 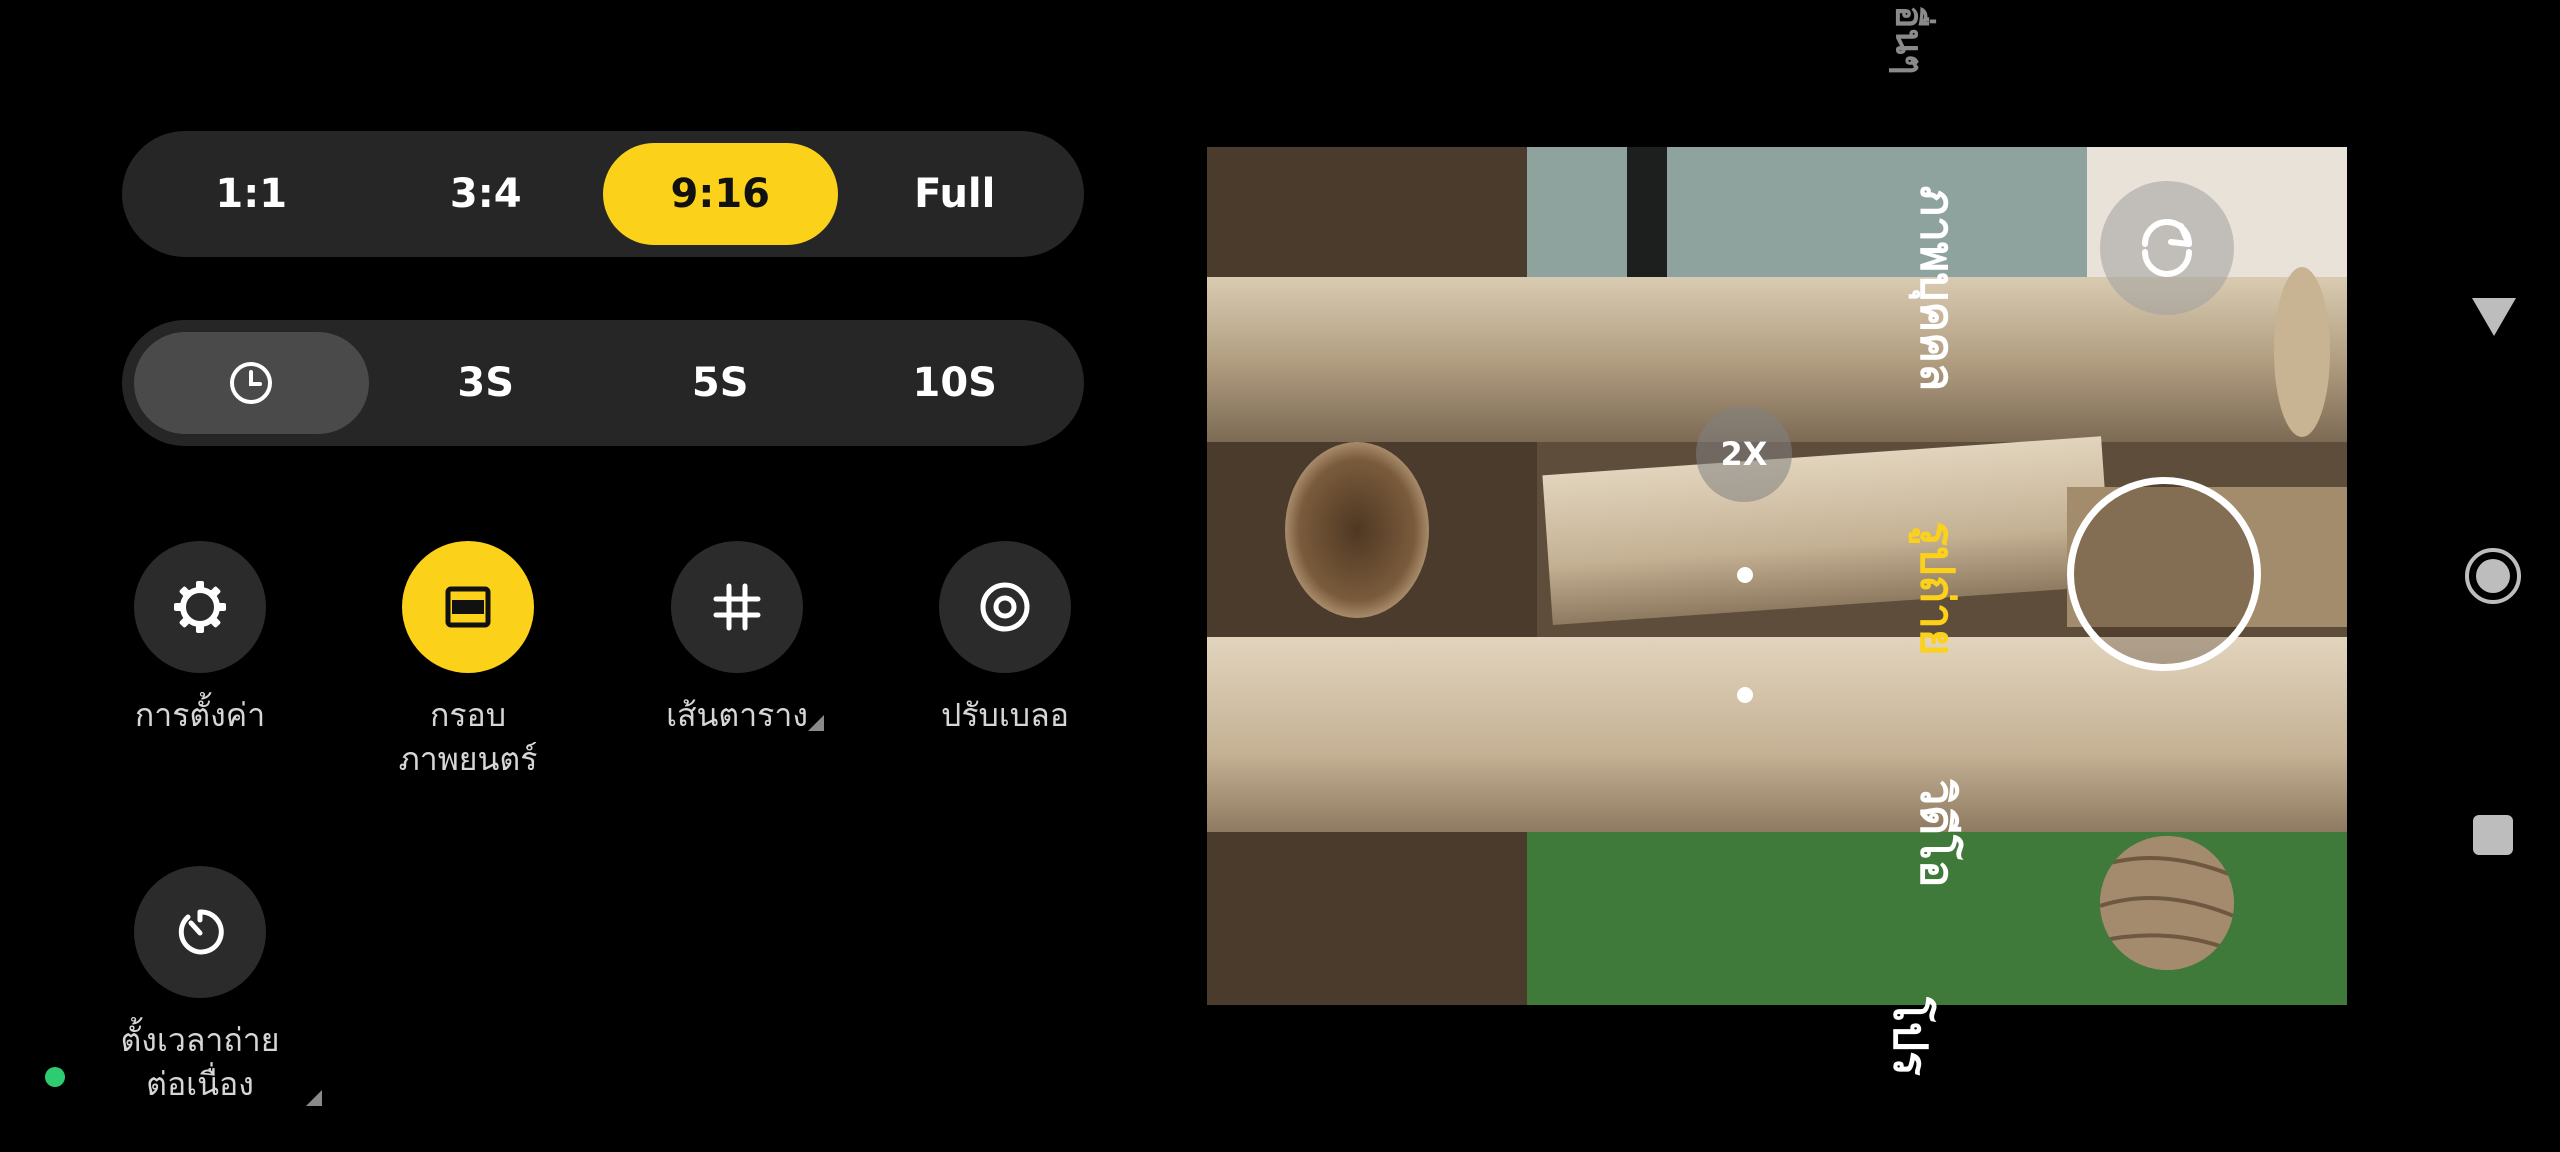 I want to click on timer-3s-button: 3S, so click(x=486, y=383).